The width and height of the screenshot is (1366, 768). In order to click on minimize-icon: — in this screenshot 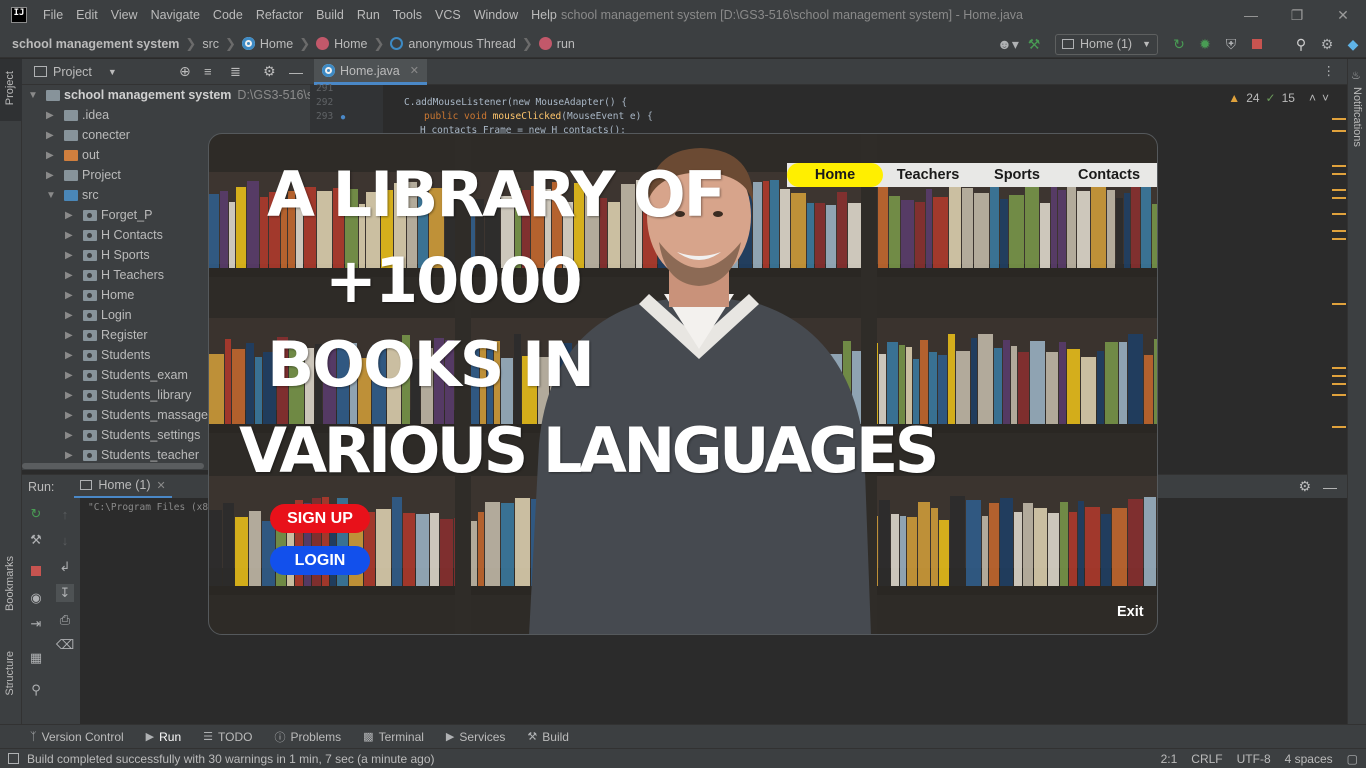, I will do `click(1251, 15)`.